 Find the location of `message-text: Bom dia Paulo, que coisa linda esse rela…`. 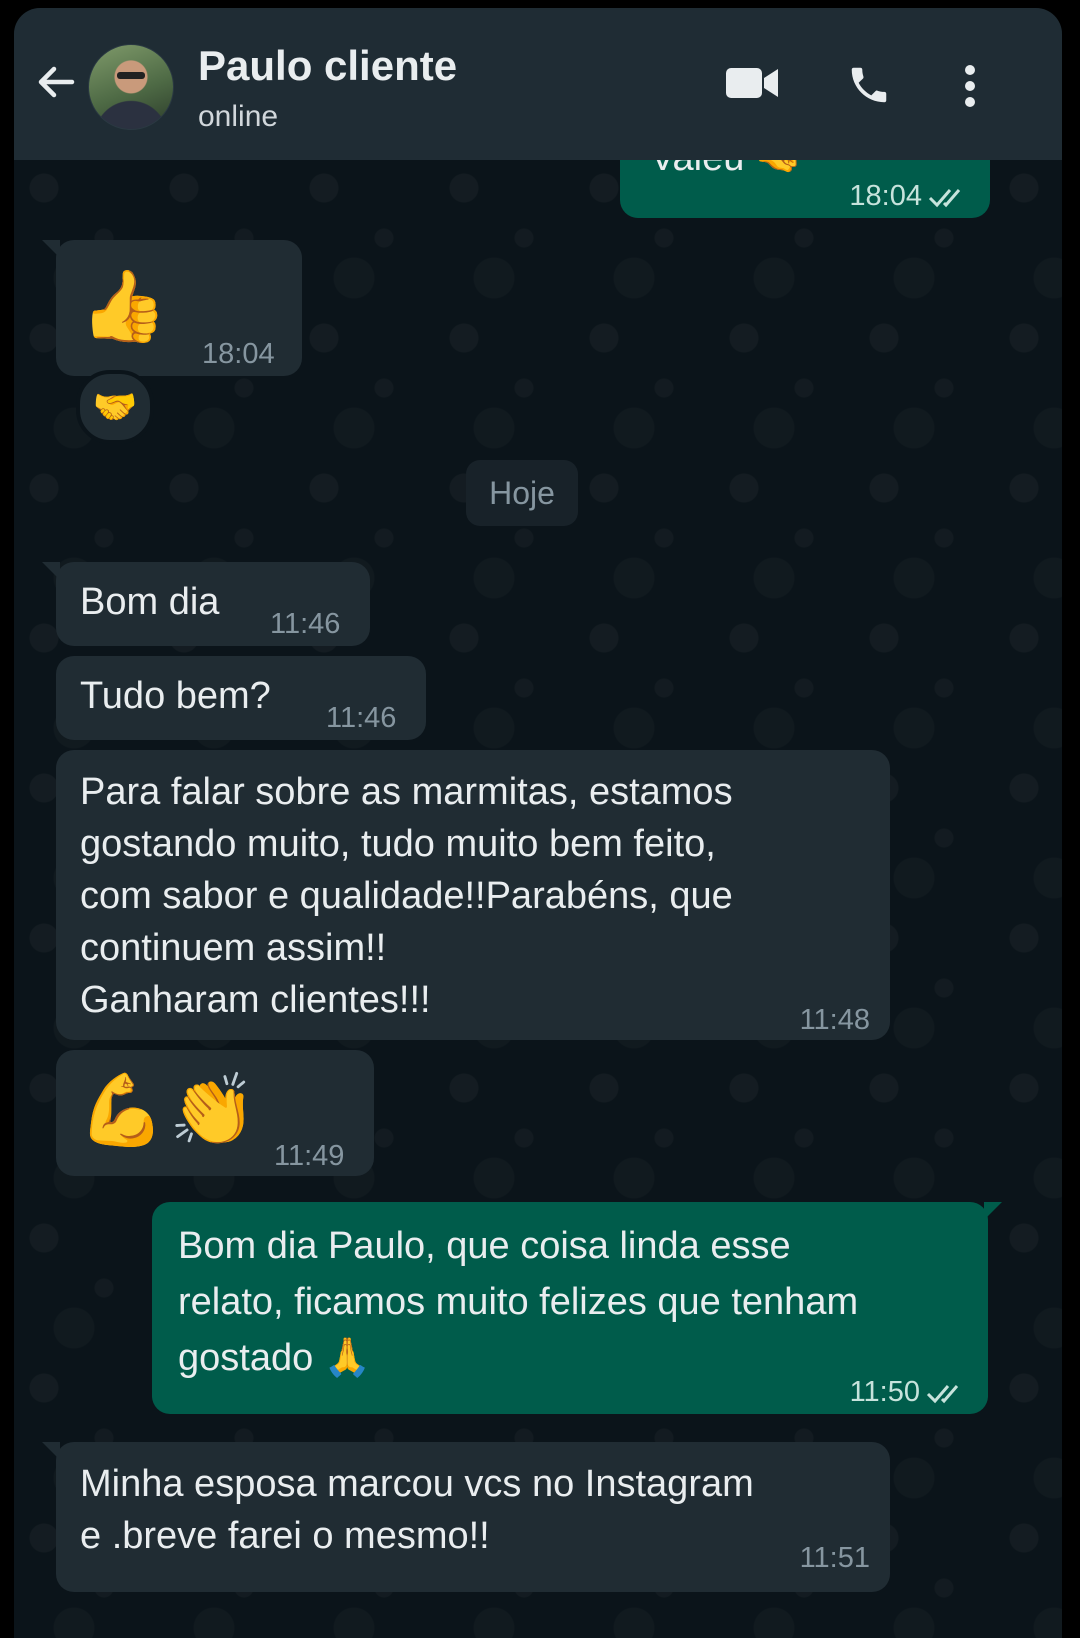

message-text: Bom dia Paulo, que coisa linda esse rela… is located at coordinates (518, 1302).